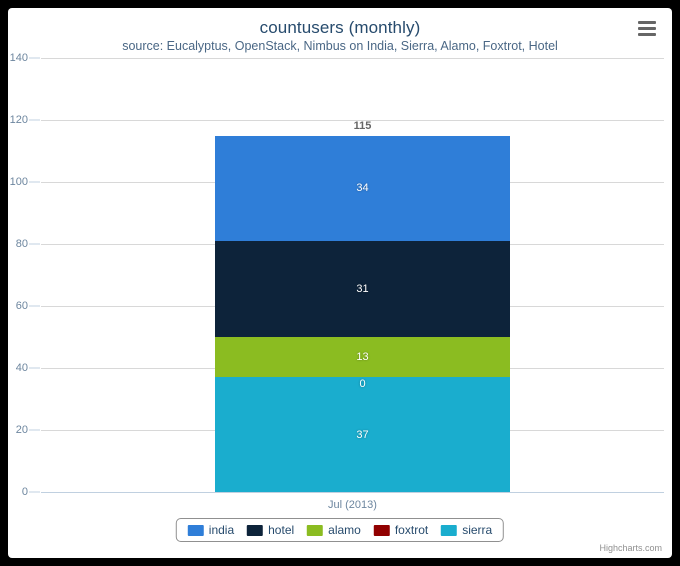 This screenshot has height=566, width=680. Describe the element at coordinates (21, 430) in the screenshot. I see `y-axis-label-20: 20` at that location.